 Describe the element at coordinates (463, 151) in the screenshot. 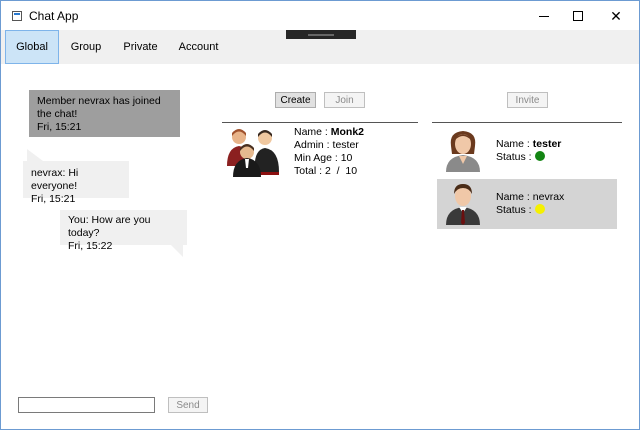

I see `female-user-icon` at that location.